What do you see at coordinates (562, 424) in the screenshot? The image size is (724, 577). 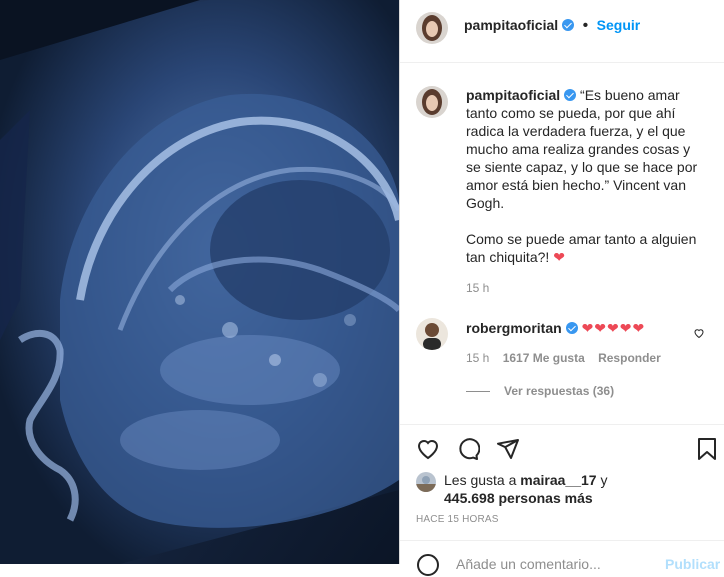 I see `divider` at bounding box center [562, 424].